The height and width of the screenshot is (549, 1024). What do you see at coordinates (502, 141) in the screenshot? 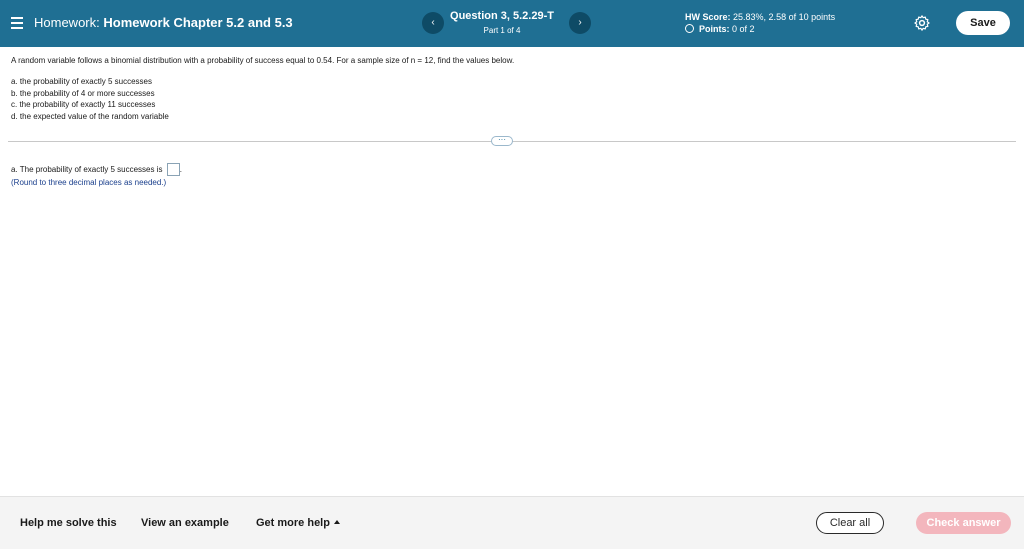
I see `expand-more-button: ···` at bounding box center [502, 141].